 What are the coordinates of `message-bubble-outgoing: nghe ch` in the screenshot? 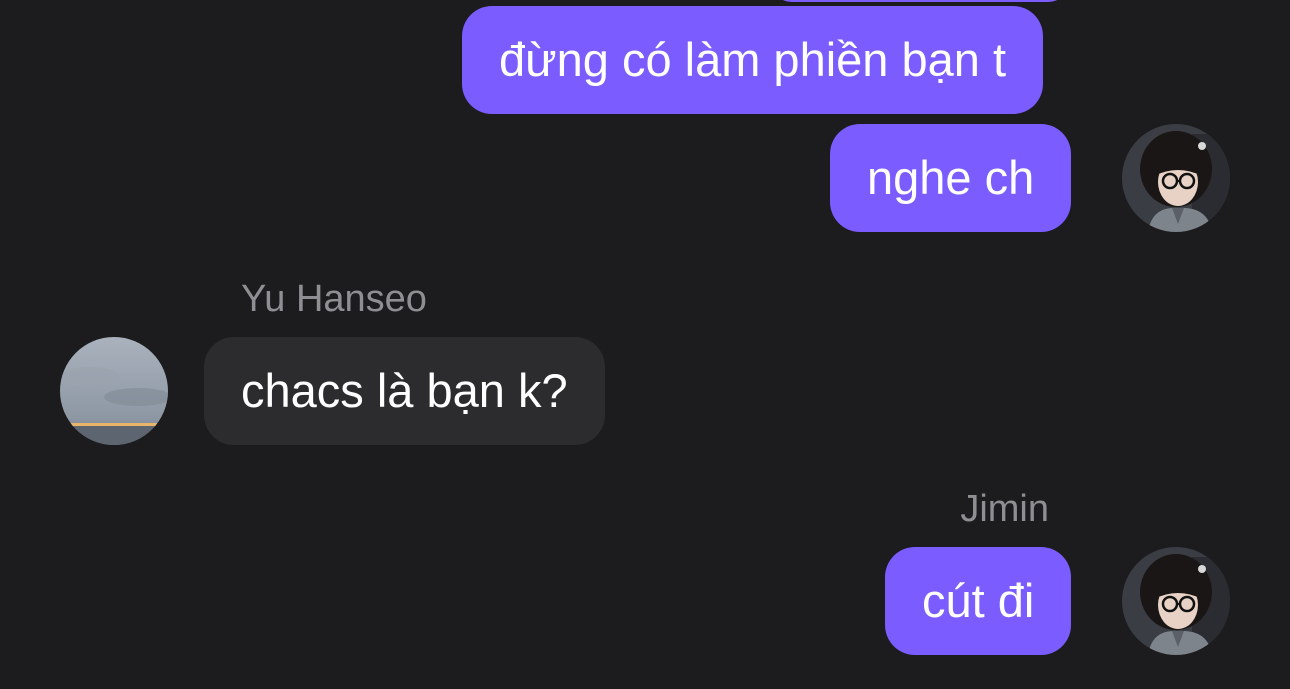 It's located at (951, 178).